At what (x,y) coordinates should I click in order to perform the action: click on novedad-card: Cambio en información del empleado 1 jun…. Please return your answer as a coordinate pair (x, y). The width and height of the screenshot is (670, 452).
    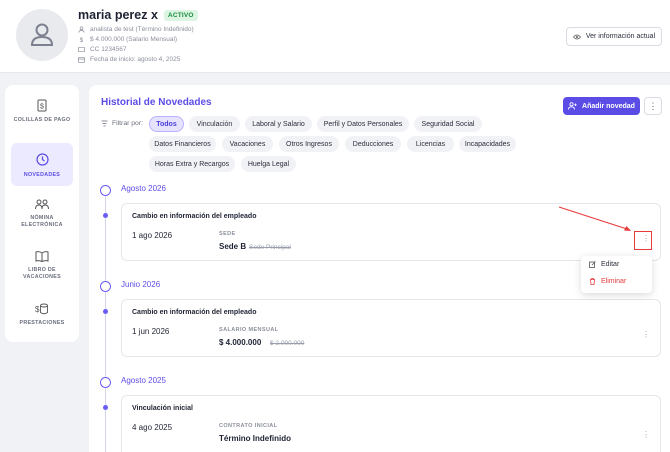
    Looking at the image, I should click on (391, 328).